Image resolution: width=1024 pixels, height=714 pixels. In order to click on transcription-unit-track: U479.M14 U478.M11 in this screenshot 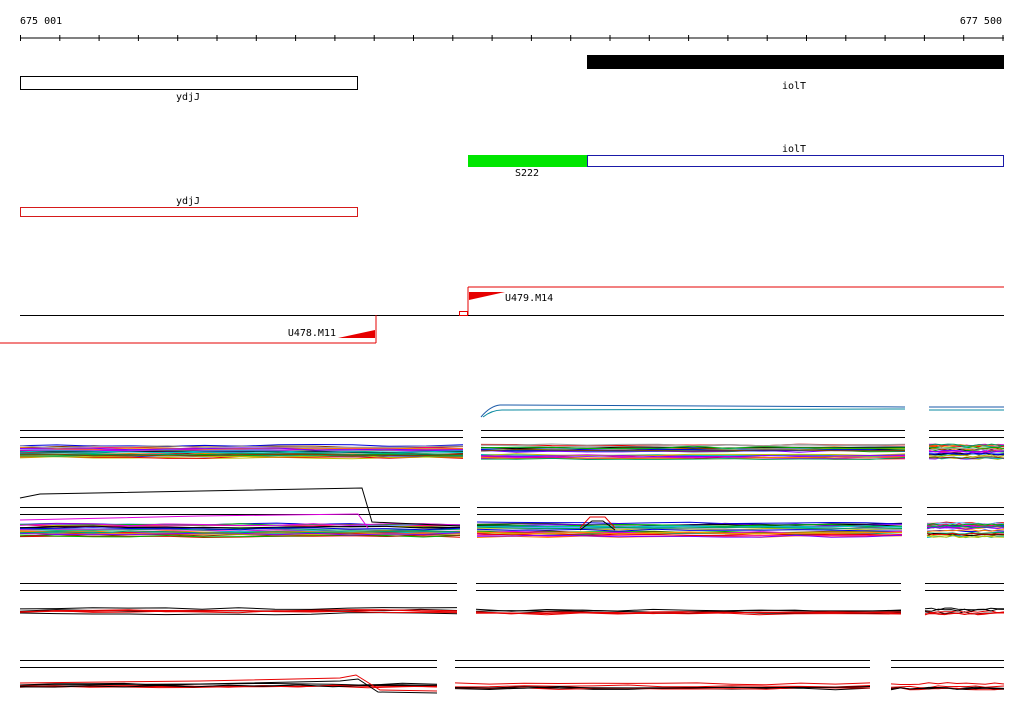, I will do `click(502, 315)`.